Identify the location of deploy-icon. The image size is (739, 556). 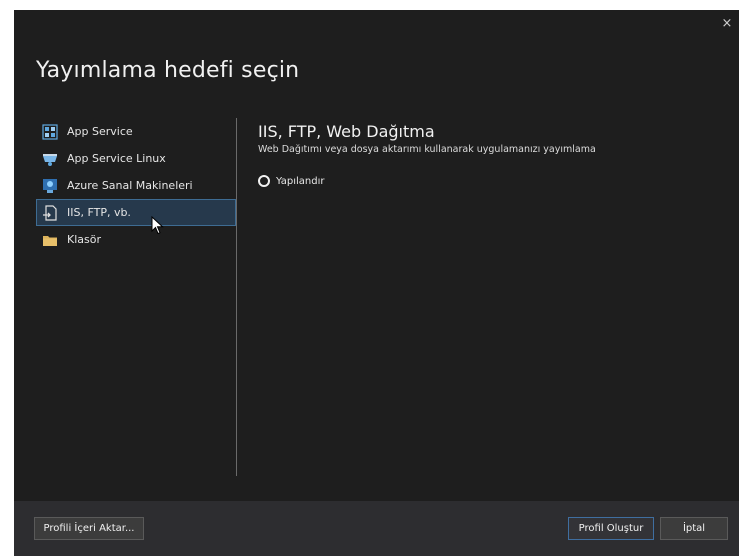
(50, 212).